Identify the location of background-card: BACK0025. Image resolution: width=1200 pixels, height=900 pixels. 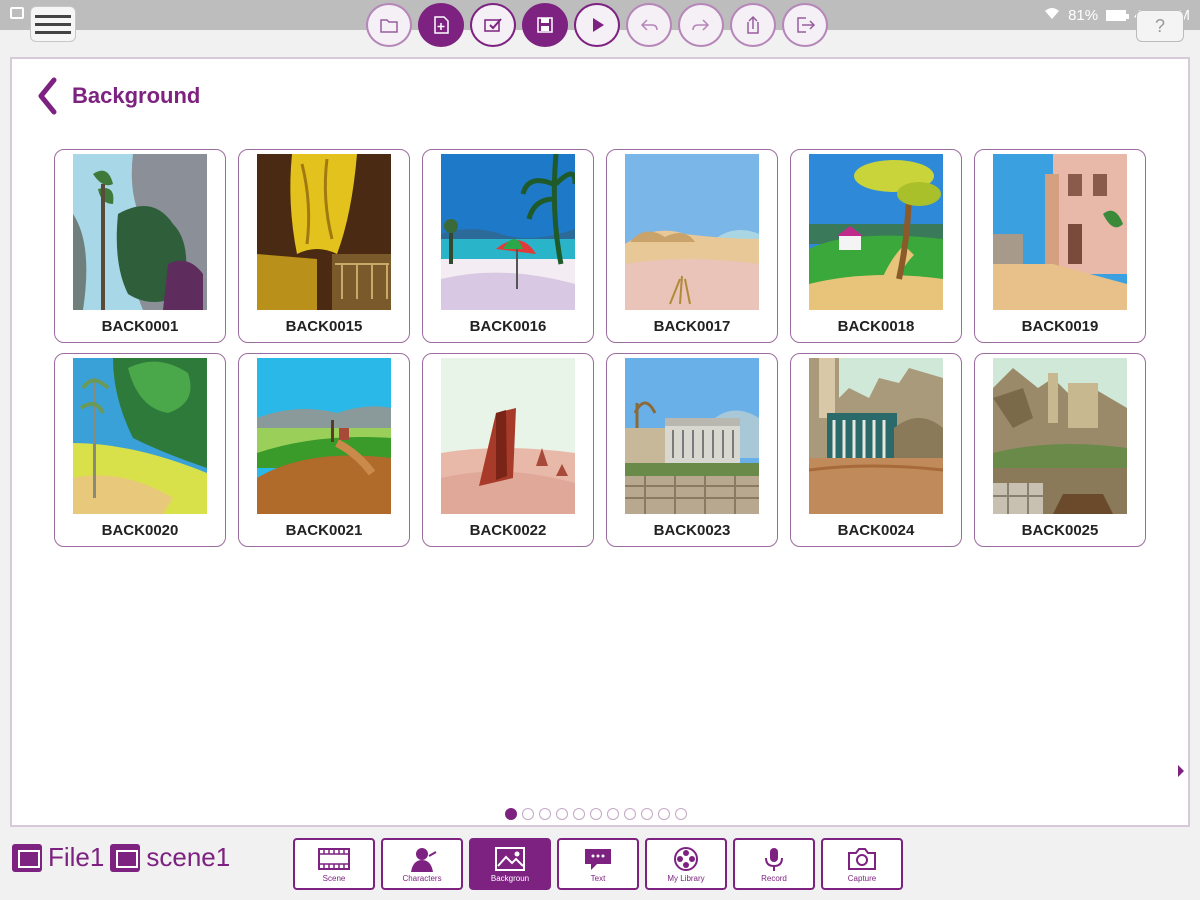
(1060, 450).